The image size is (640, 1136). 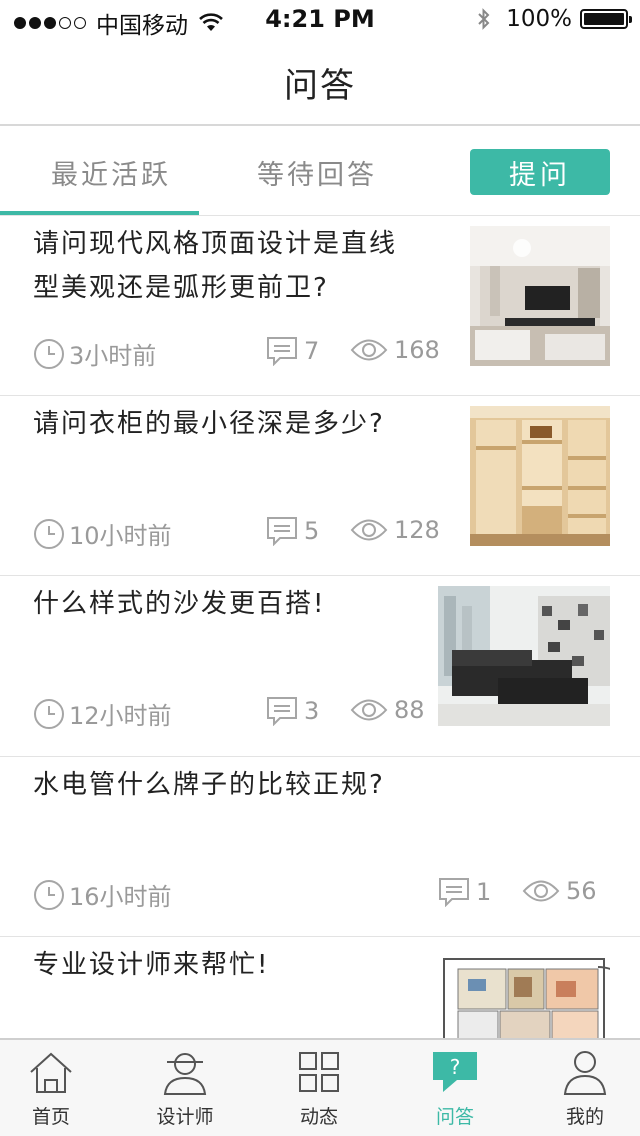 I want to click on bottom-tab-bar: 首页 设计师 动态 ? 问答 我的, so click(x=320, y=1087).